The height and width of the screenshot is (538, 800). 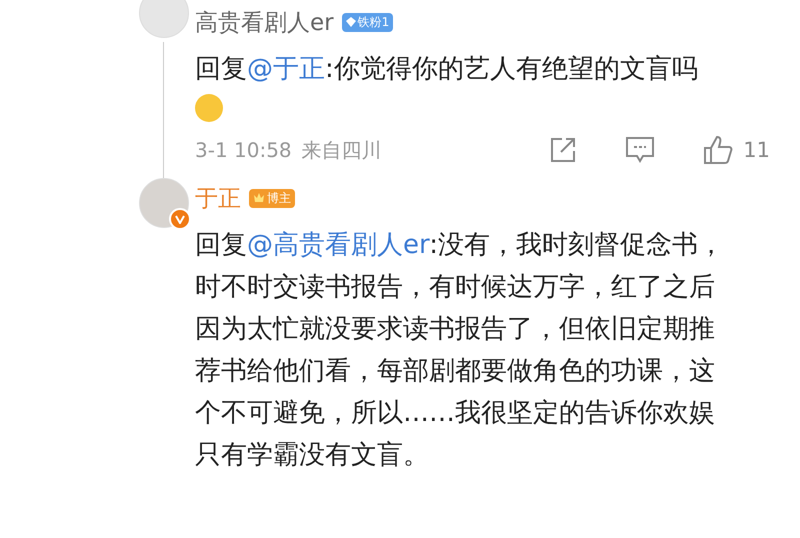 What do you see at coordinates (756, 150) in the screenshot?
I see `like-count: 11` at bounding box center [756, 150].